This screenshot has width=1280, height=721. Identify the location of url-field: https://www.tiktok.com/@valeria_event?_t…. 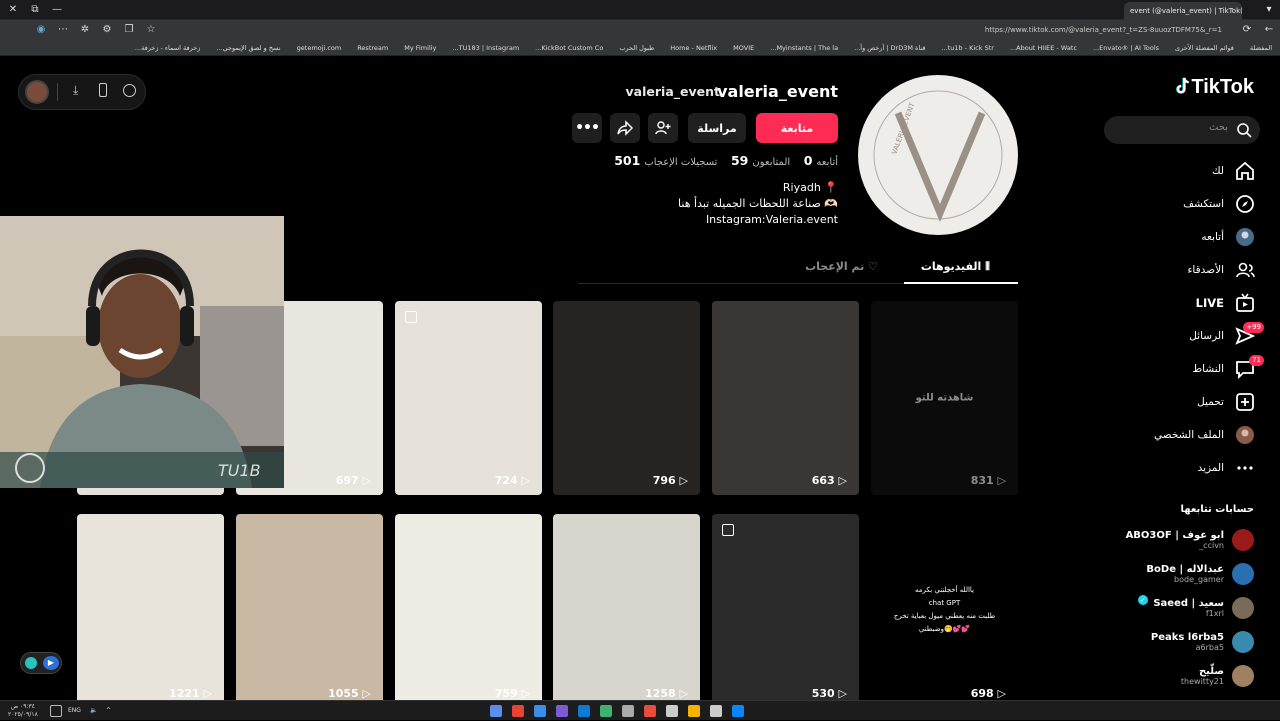
(912, 30).